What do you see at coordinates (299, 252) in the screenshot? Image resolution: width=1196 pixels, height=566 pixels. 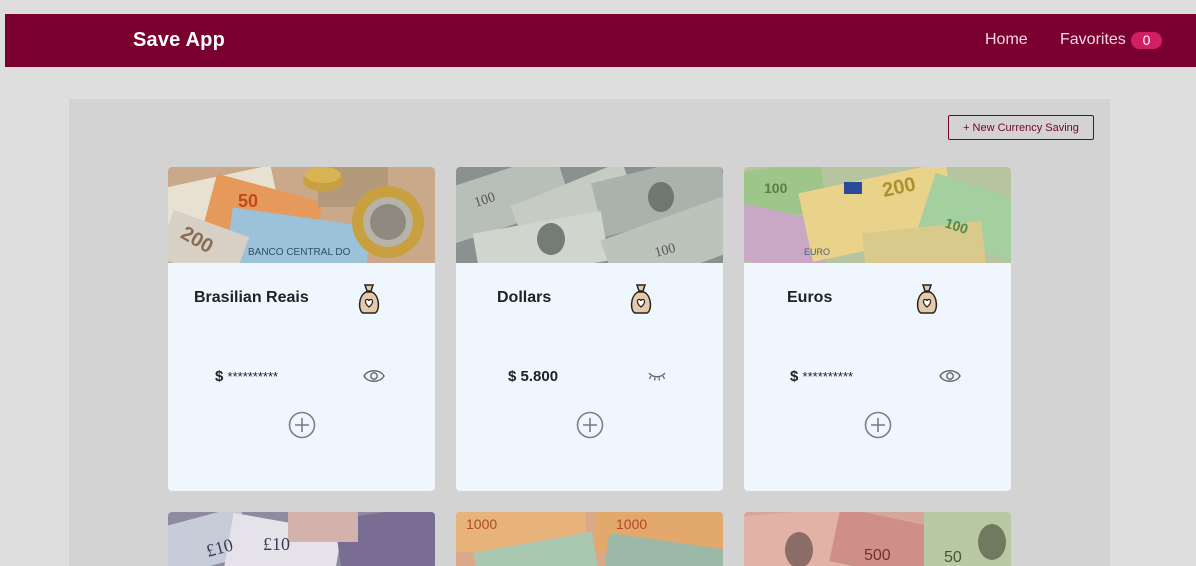 I see `svg-text: BANCO CENTRAL DO` at bounding box center [299, 252].